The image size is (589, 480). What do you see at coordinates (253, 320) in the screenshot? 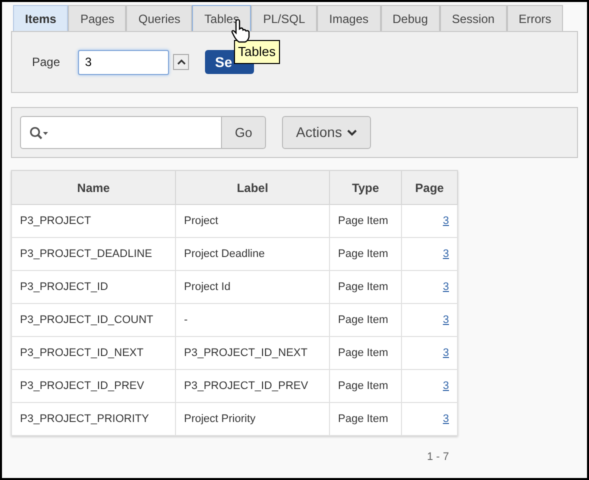
I see `table-cell: -` at bounding box center [253, 320].